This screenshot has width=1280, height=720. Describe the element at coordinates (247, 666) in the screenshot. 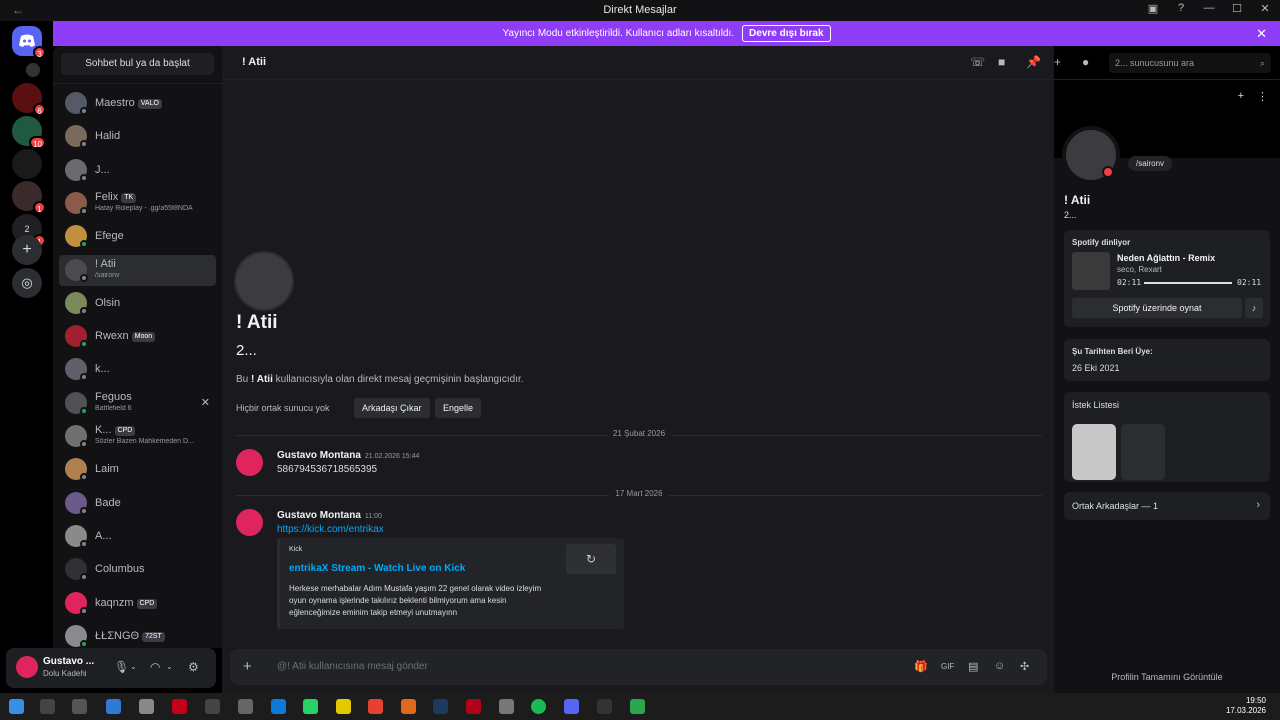

I see `plus-icon: +` at that location.